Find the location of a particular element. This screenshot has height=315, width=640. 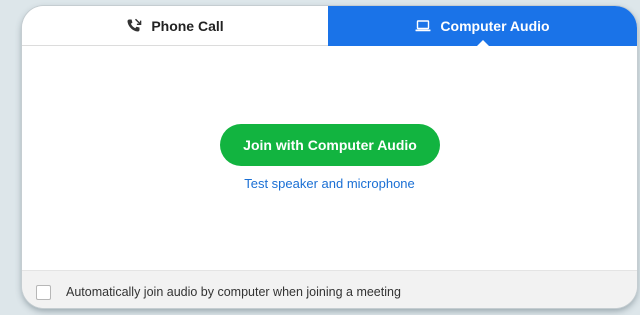

audio-tabs: Phone Call Computer Audio is located at coordinates (329, 26).